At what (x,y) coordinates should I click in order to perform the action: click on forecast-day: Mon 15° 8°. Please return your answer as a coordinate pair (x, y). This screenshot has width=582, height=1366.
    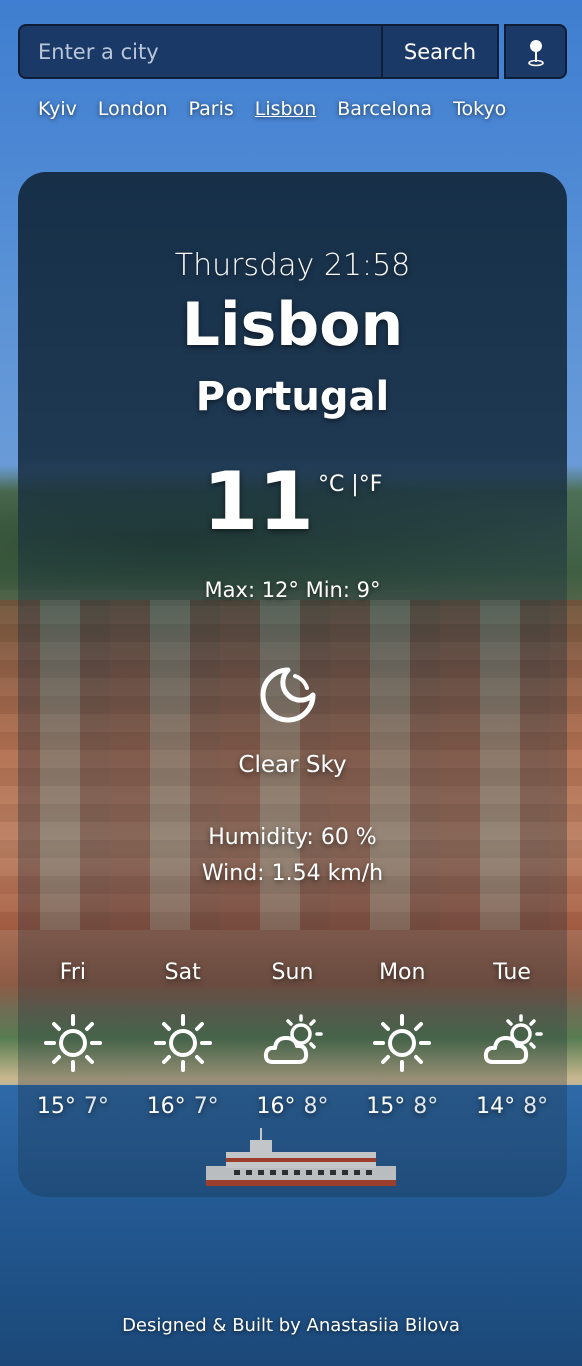
    Looking at the image, I should click on (402, 1039).